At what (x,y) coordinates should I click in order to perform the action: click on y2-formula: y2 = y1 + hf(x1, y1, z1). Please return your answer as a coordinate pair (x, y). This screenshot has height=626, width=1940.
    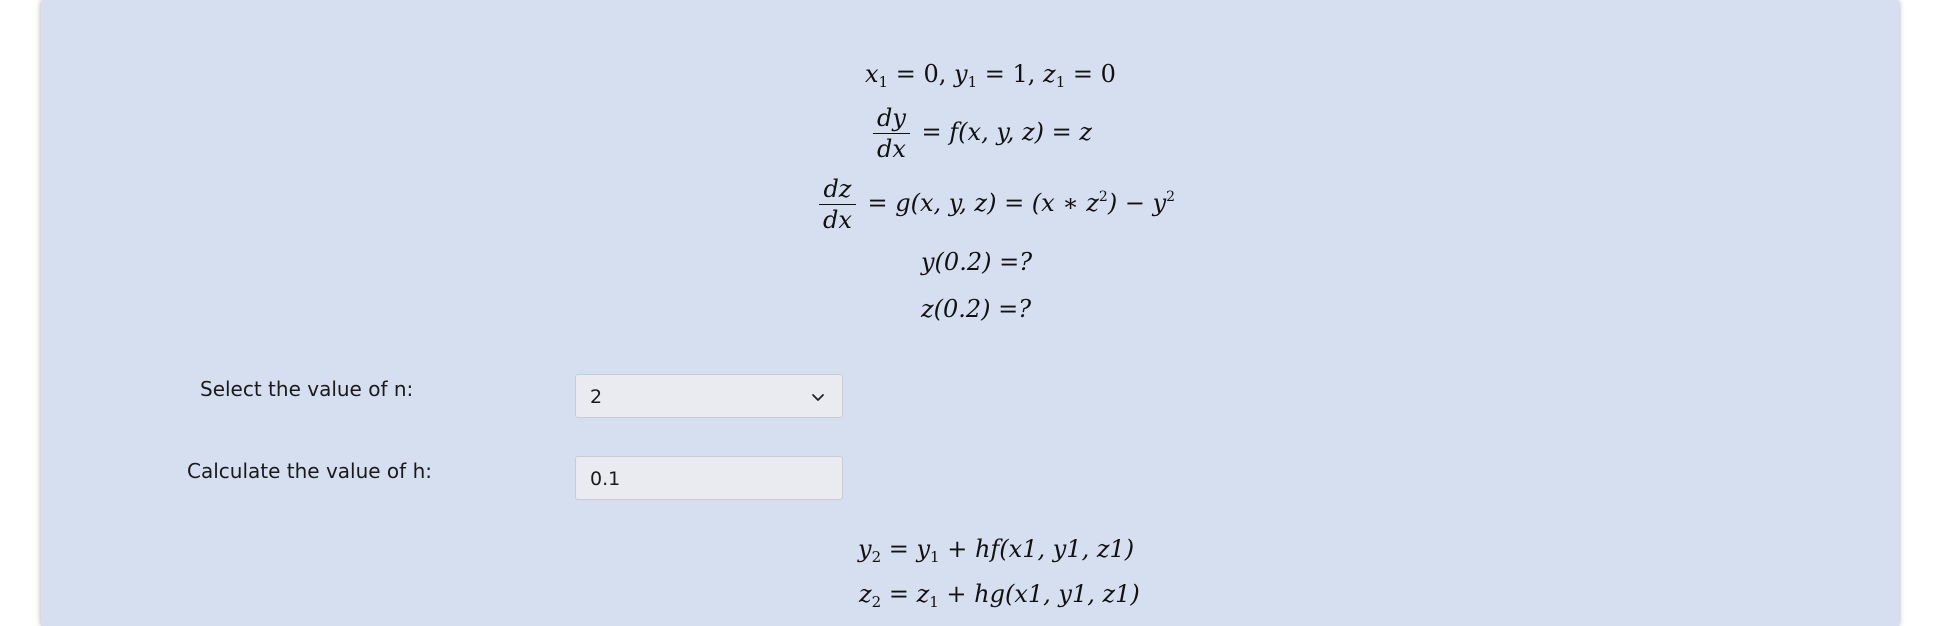
    Looking at the image, I should click on (996, 550).